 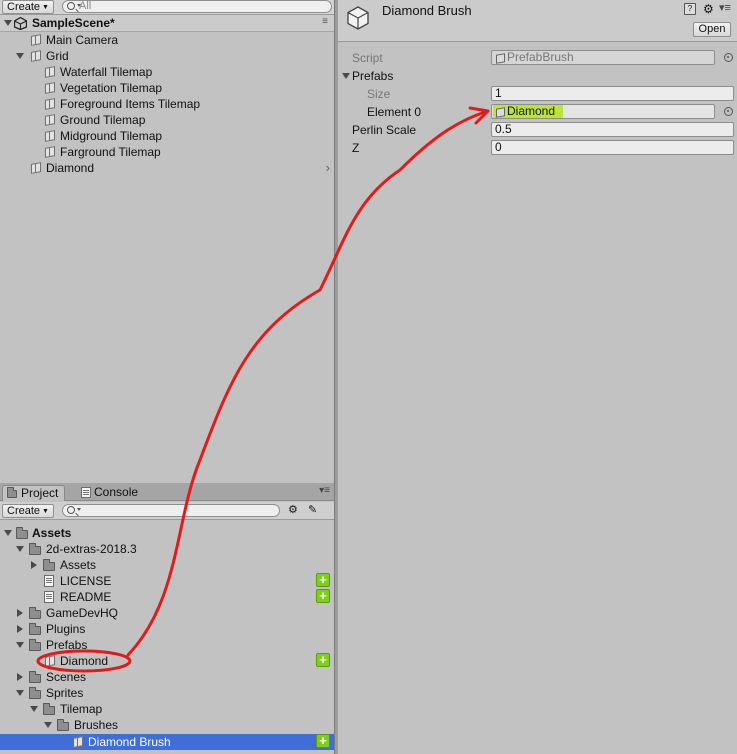 What do you see at coordinates (66, 629) in the screenshot?
I see `item-label: Plugins` at bounding box center [66, 629].